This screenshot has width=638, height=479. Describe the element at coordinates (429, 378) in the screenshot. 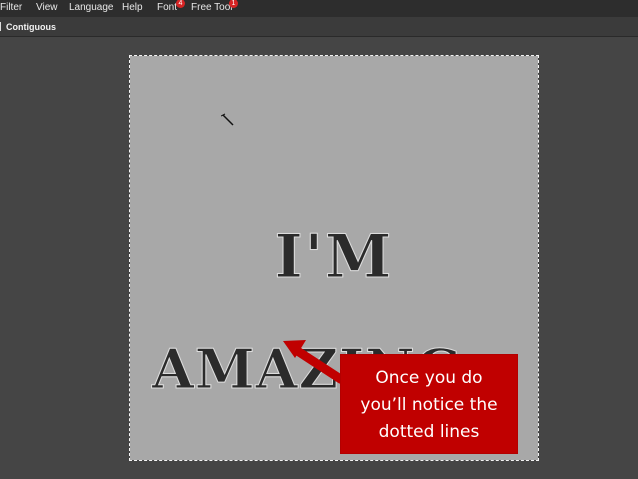

I see `callout-line-1: Once you do` at that location.